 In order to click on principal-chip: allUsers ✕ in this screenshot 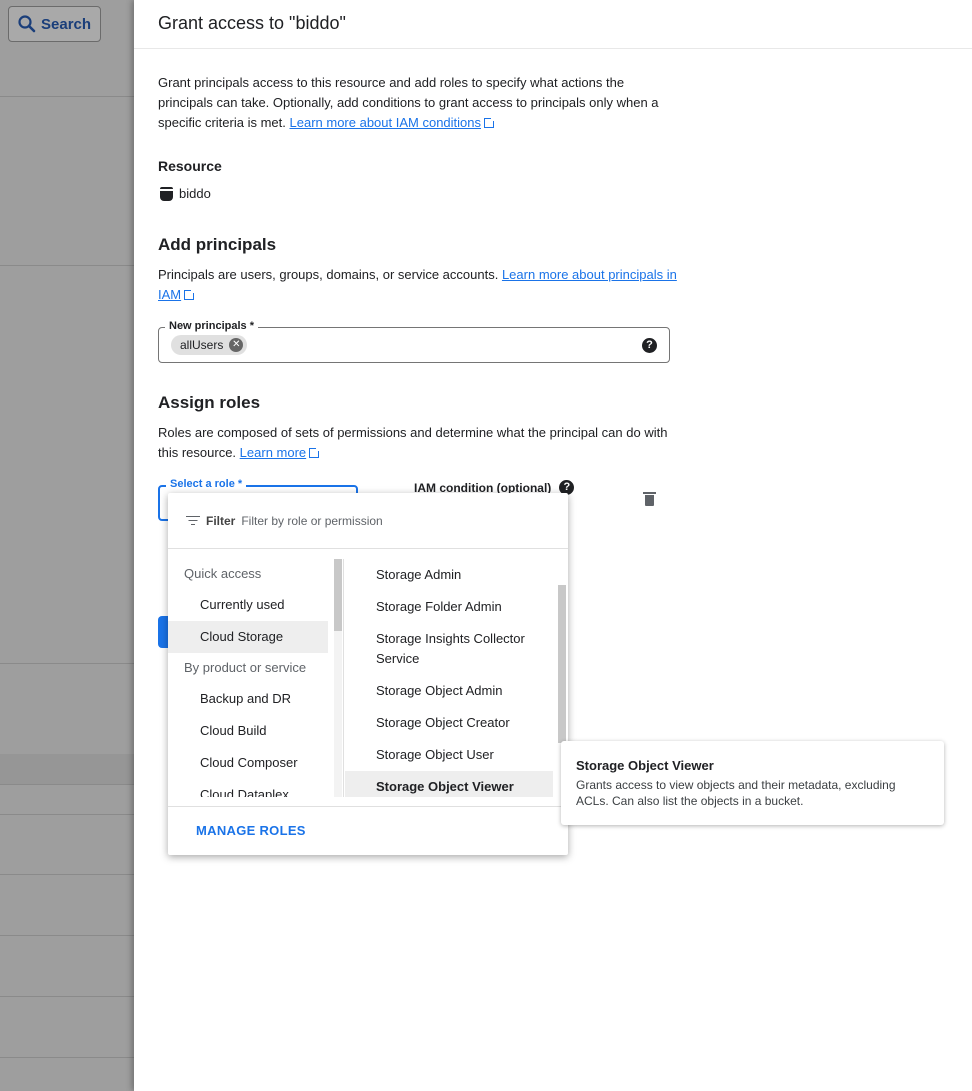, I will do `click(209, 345)`.